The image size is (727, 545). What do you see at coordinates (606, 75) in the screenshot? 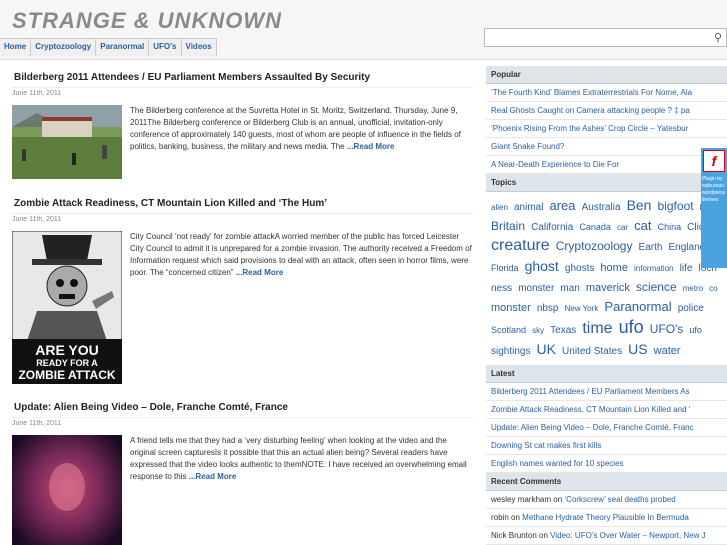
I see `popular-heading: Popular` at bounding box center [606, 75].